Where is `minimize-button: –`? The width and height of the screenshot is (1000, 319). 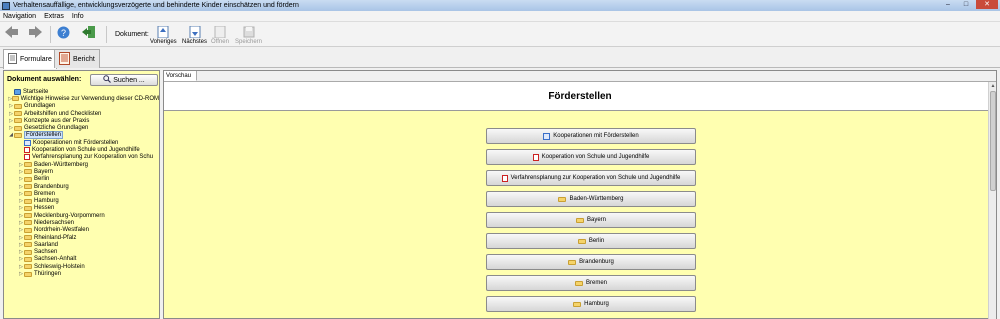
minimize-button: – is located at coordinates (948, 4).